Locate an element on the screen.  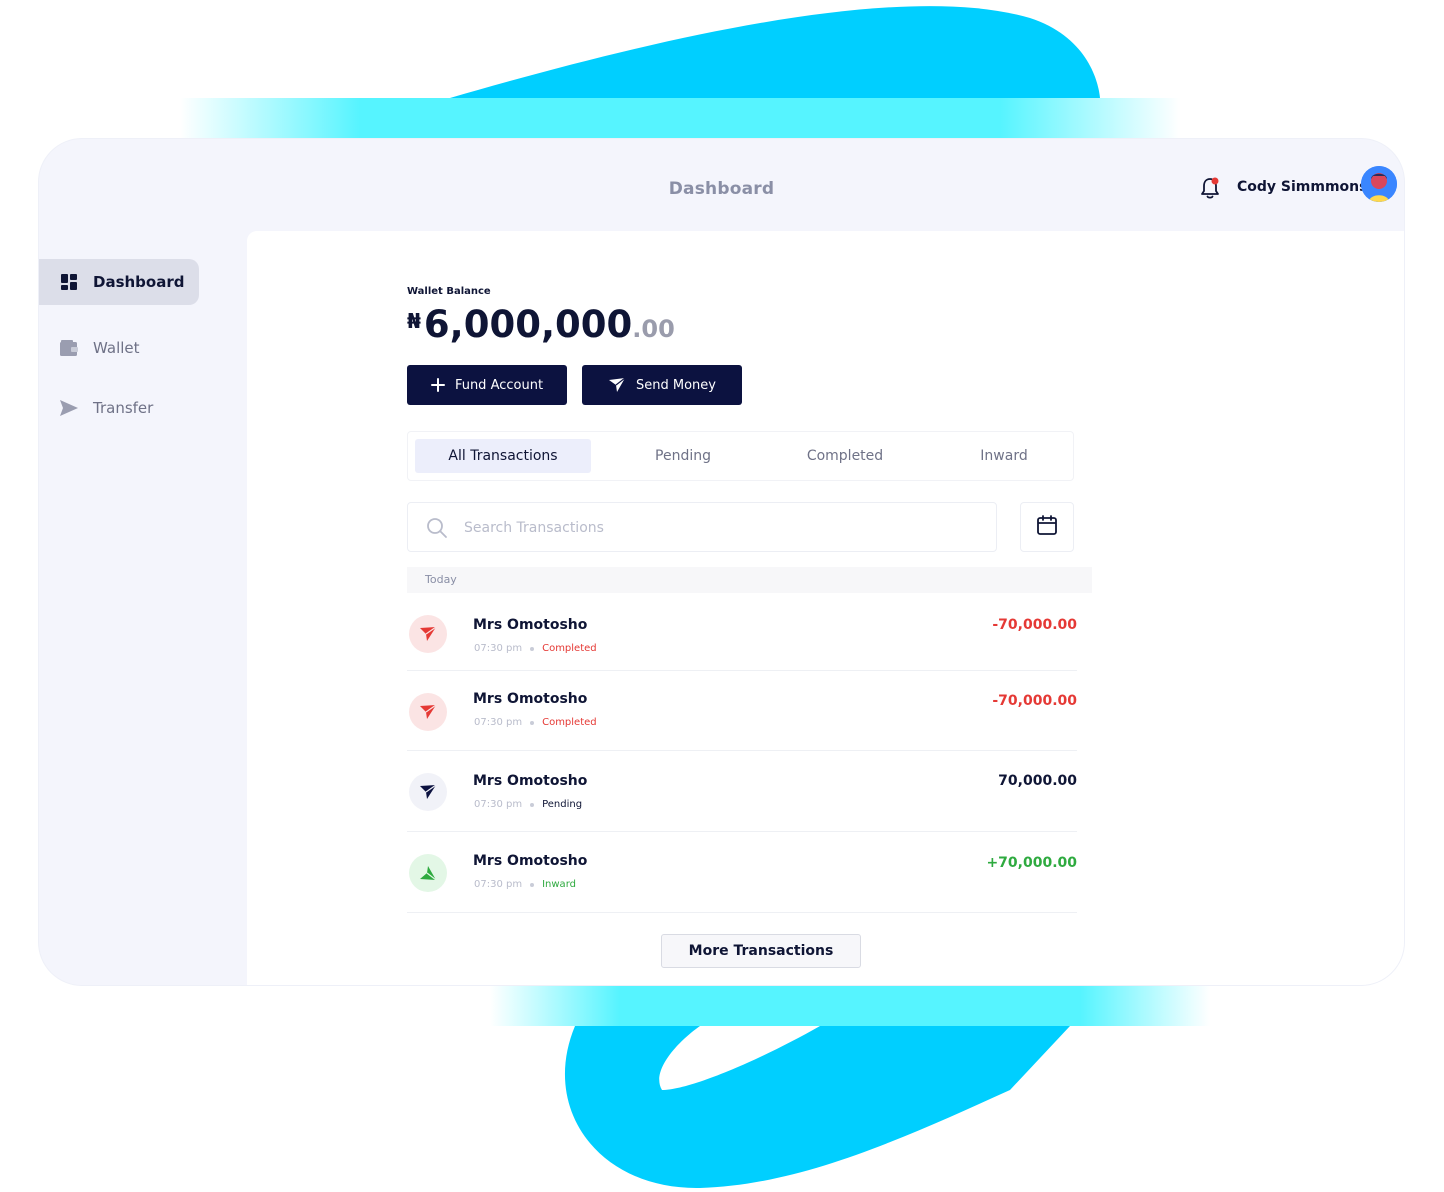
sidebar: Dashboard Wallet Transfer is located at coordinates (143, 608).